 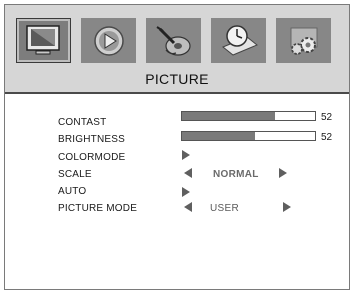 What do you see at coordinates (327, 117) in the screenshot?
I see `contrast-value: 52` at bounding box center [327, 117].